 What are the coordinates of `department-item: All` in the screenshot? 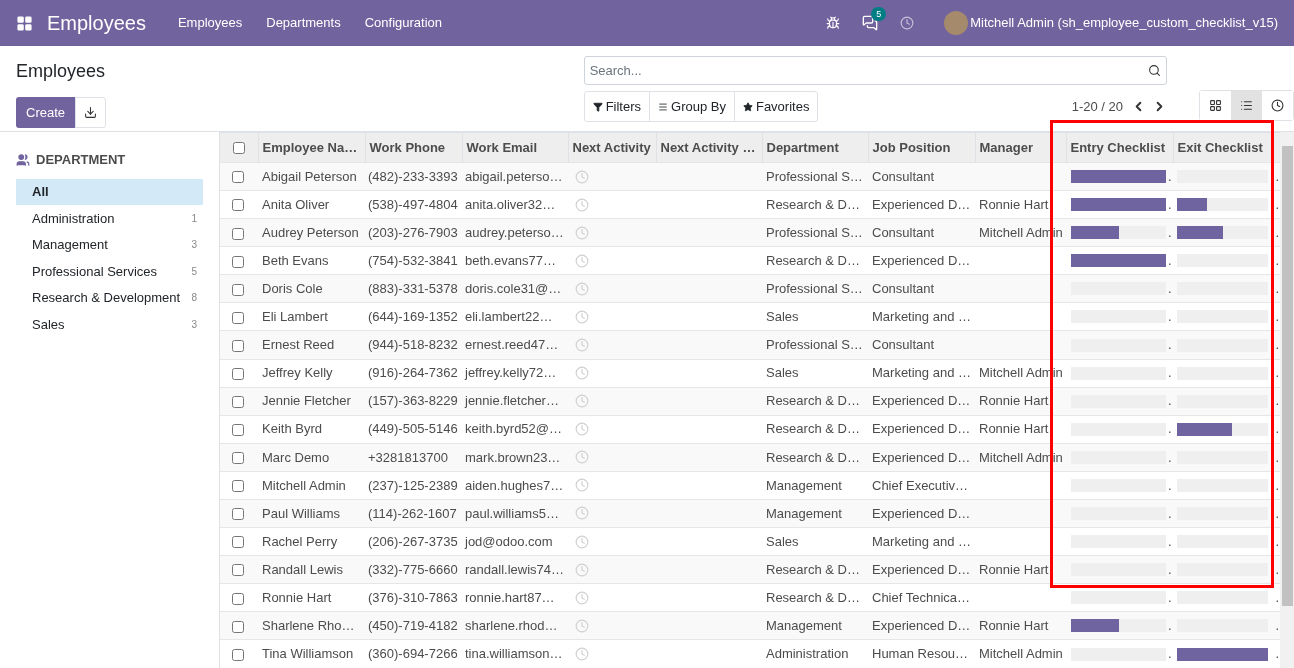 It's located at (109, 191).